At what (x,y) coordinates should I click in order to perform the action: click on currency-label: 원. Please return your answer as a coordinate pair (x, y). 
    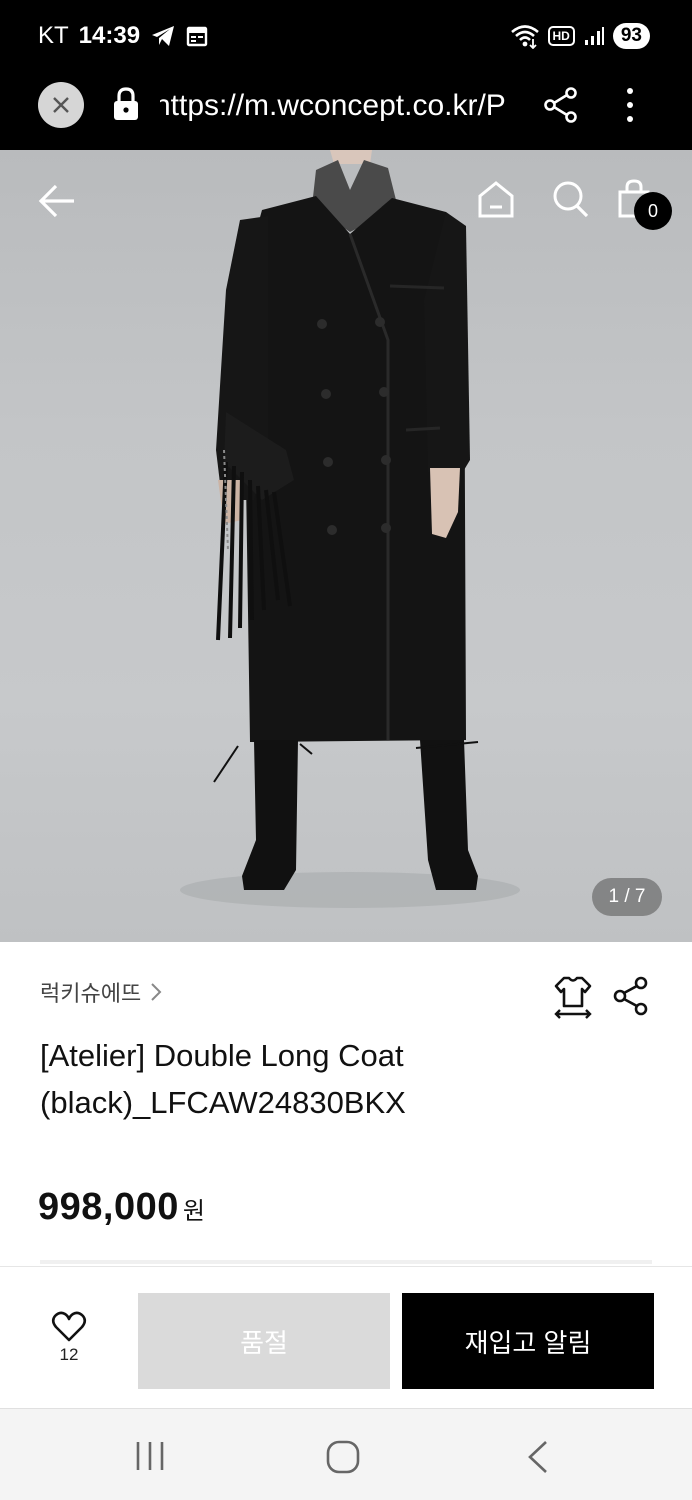
    Looking at the image, I should click on (193, 1211).